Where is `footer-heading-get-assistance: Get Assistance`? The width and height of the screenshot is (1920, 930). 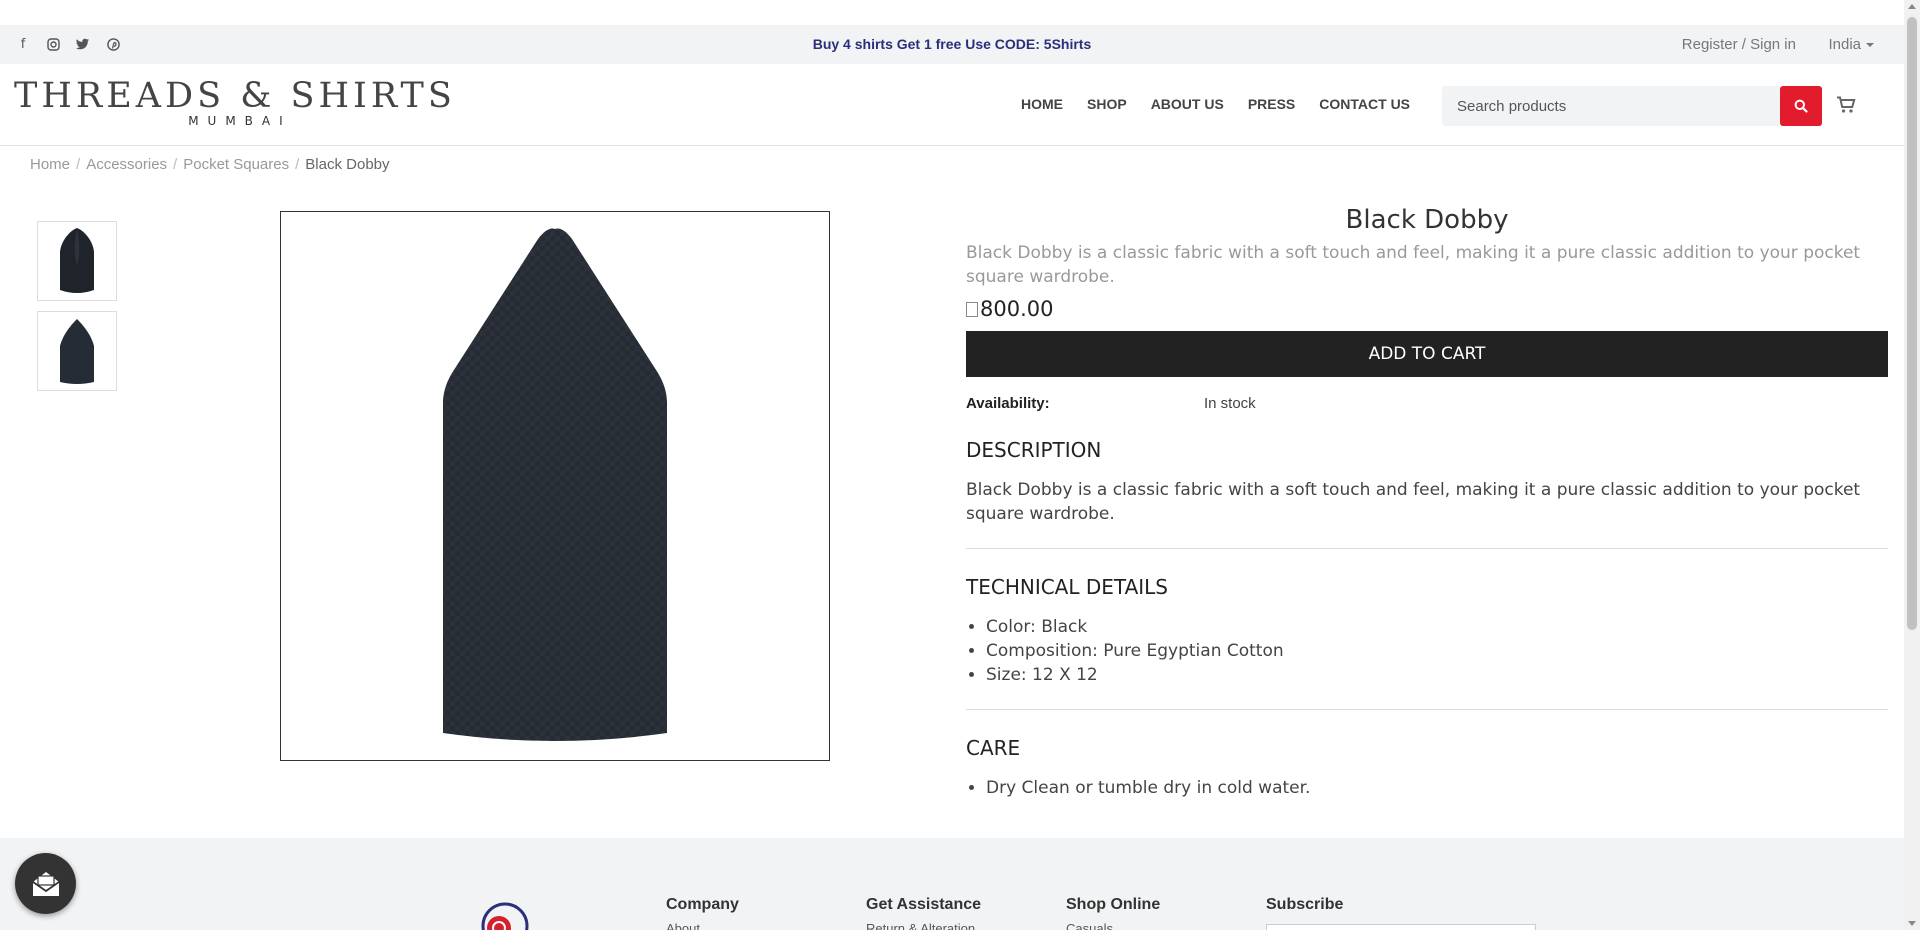 footer-heading-get-assistance: Get Assistance is located at coordinates (924, 904).